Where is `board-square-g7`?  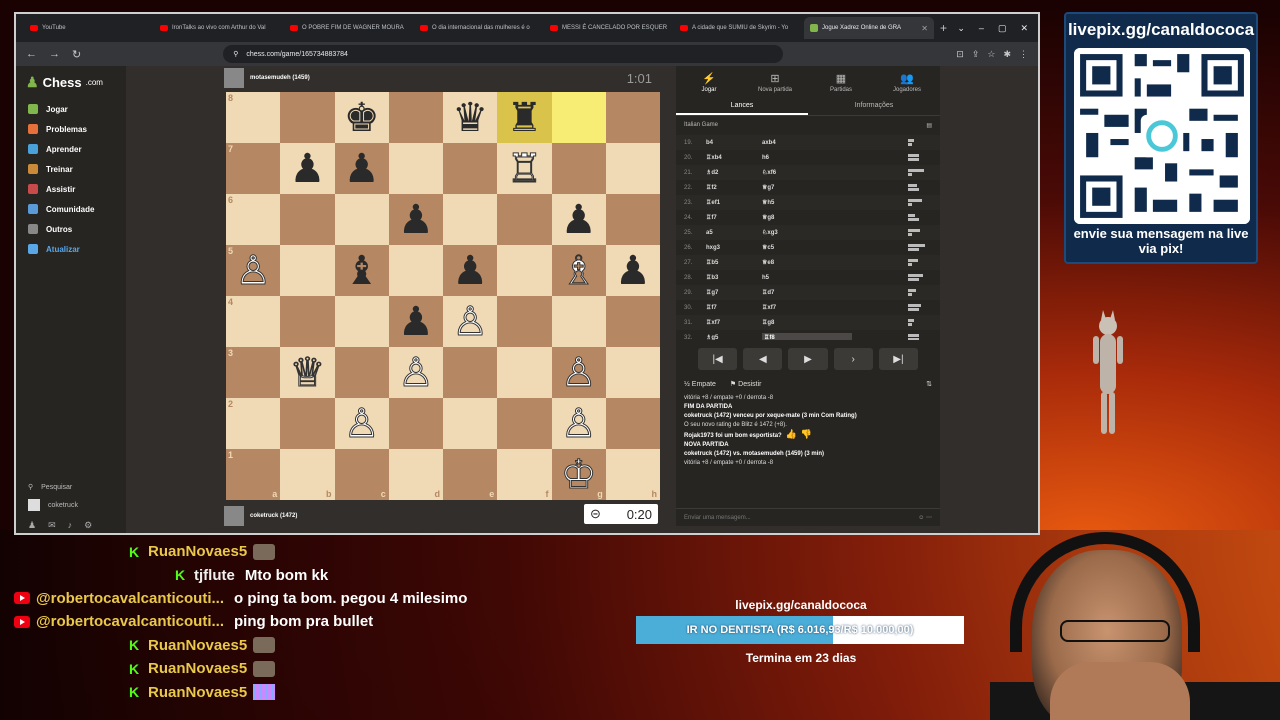
board-square-g7 is located at coordinates (578, 168).